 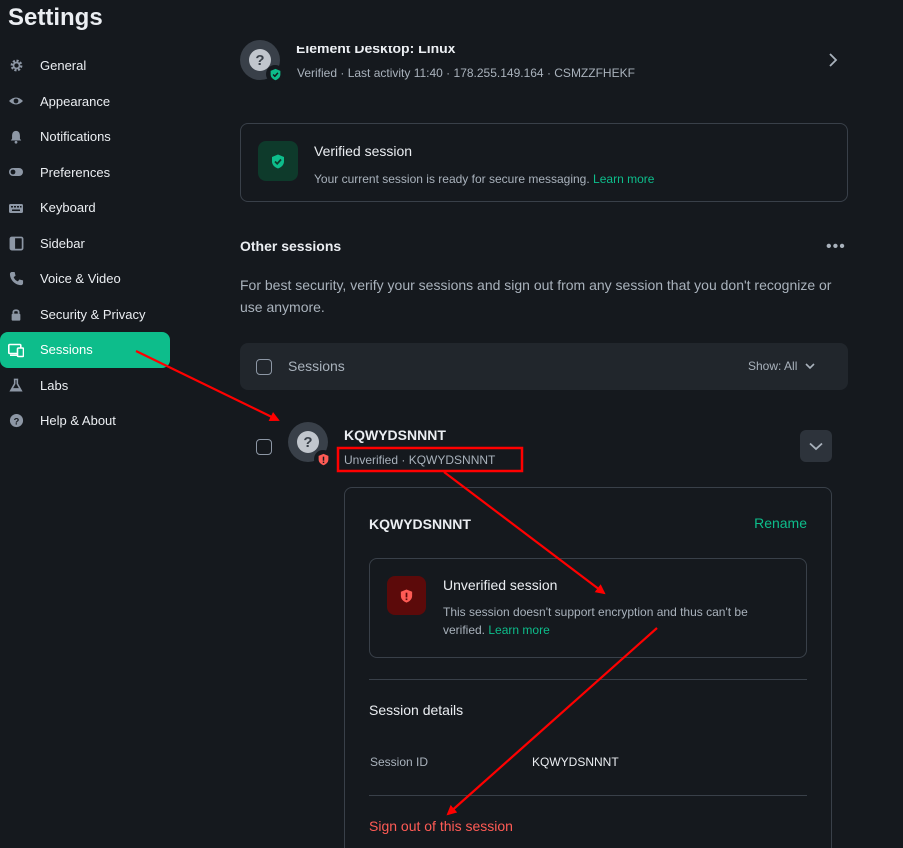 What do you see at coordinates (16, 137) in the screenshot?
I see `bell-icon` at bounding box center [16, 137].